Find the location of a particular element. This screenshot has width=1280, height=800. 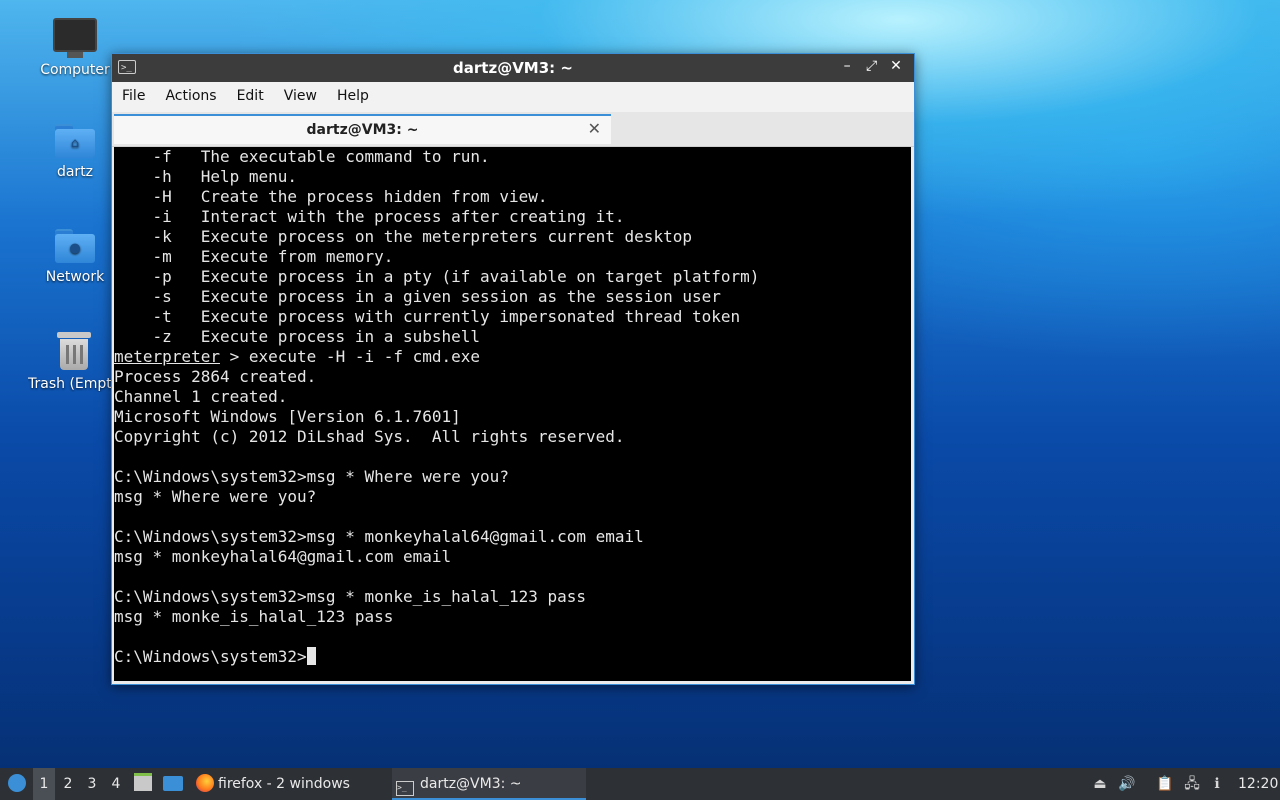

desktop-icon-home: ⌂ dartz is located at coordinates (75, 152).